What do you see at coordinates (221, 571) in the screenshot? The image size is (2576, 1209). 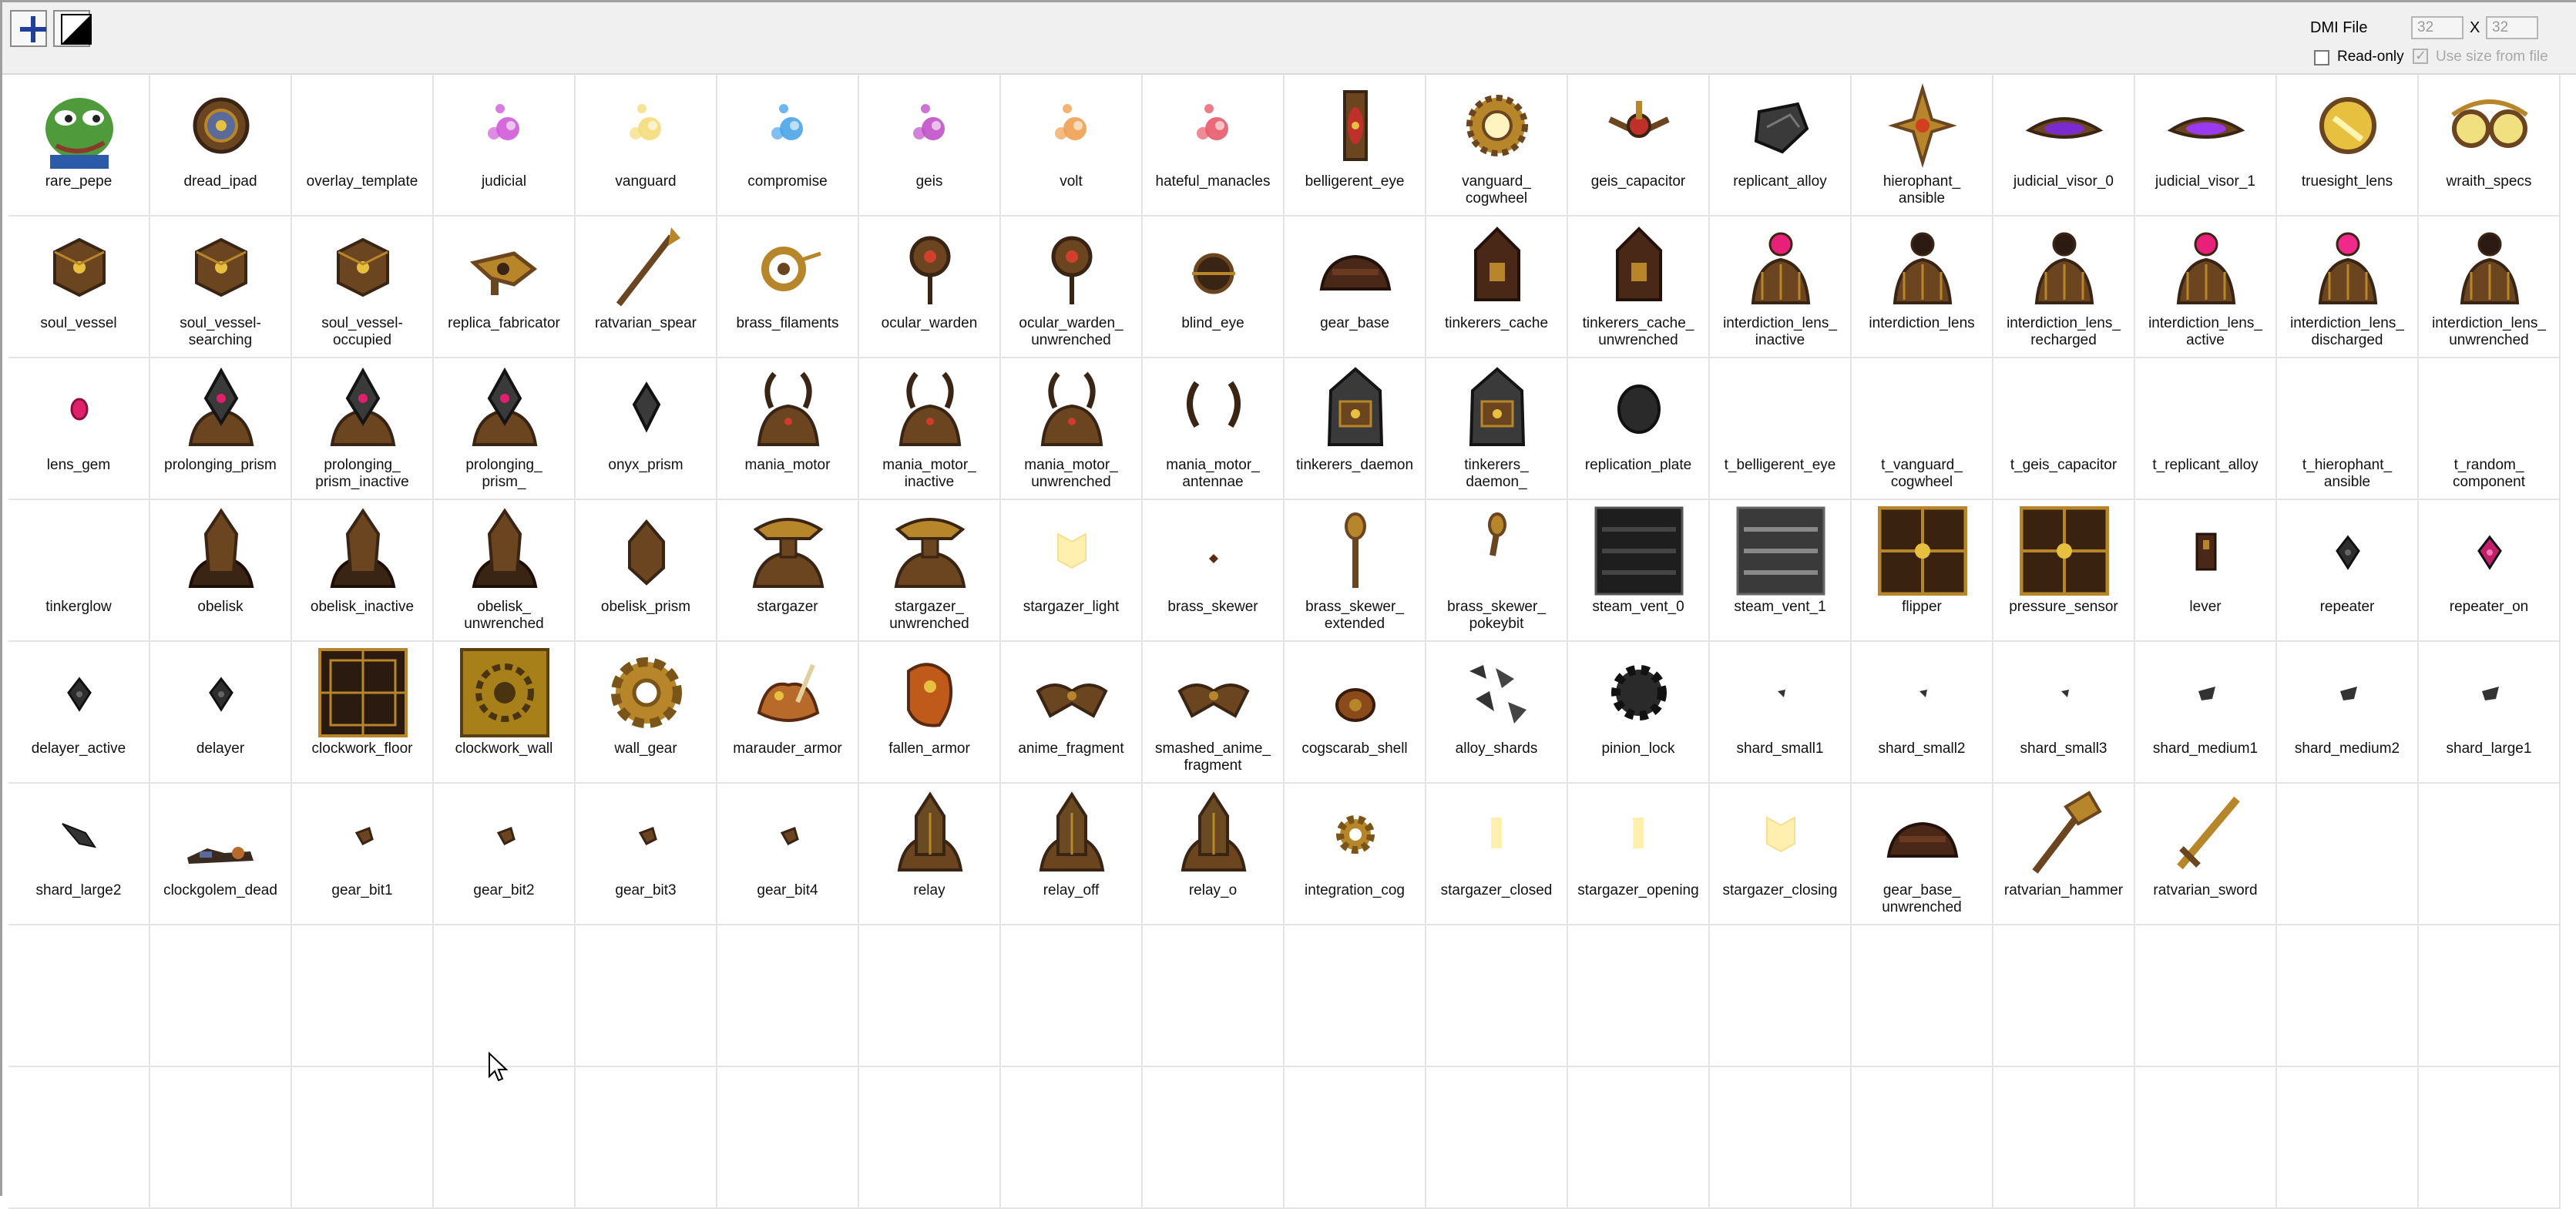 I see `icon-state-cell: obelisk` at bounding box center [221, 571].